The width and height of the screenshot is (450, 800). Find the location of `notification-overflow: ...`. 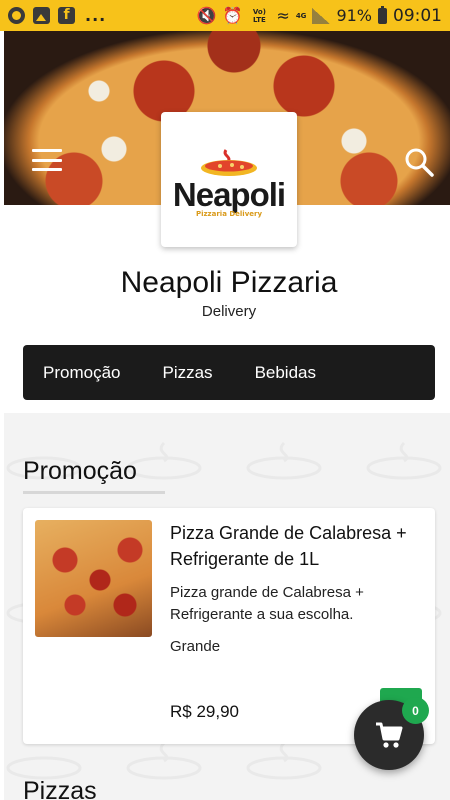

notification-overflow: ... is located at coordinates (96, 15).